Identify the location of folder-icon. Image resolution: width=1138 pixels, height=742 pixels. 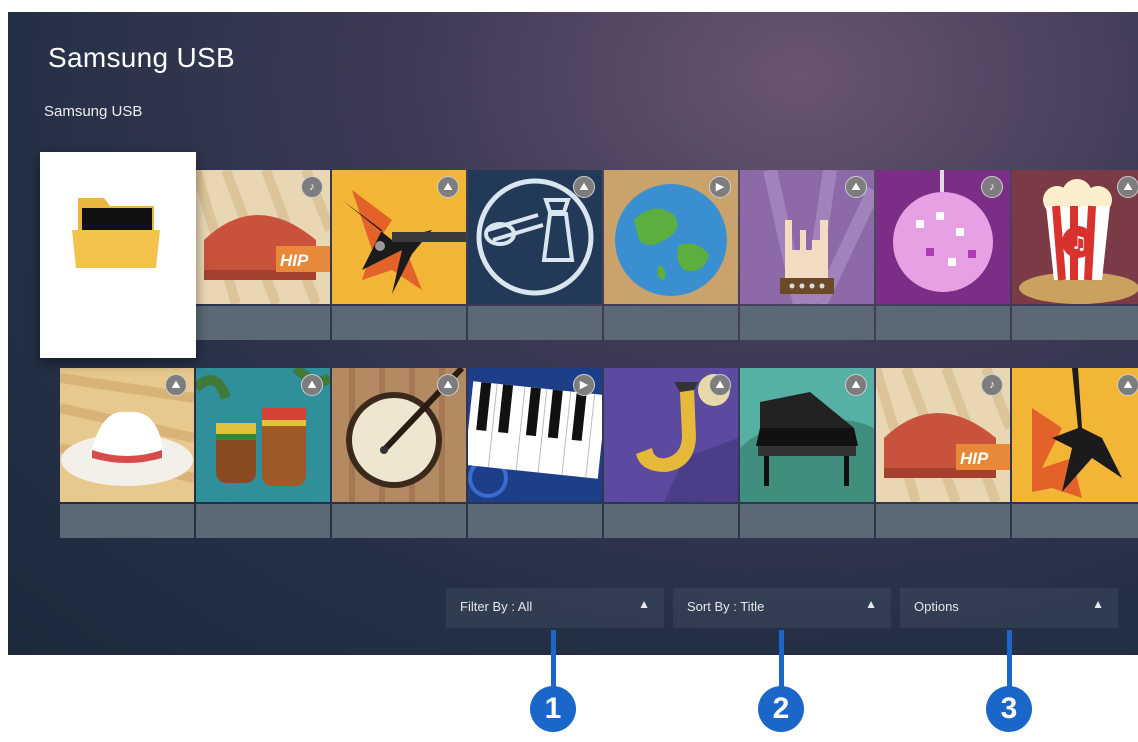
(116, 233).